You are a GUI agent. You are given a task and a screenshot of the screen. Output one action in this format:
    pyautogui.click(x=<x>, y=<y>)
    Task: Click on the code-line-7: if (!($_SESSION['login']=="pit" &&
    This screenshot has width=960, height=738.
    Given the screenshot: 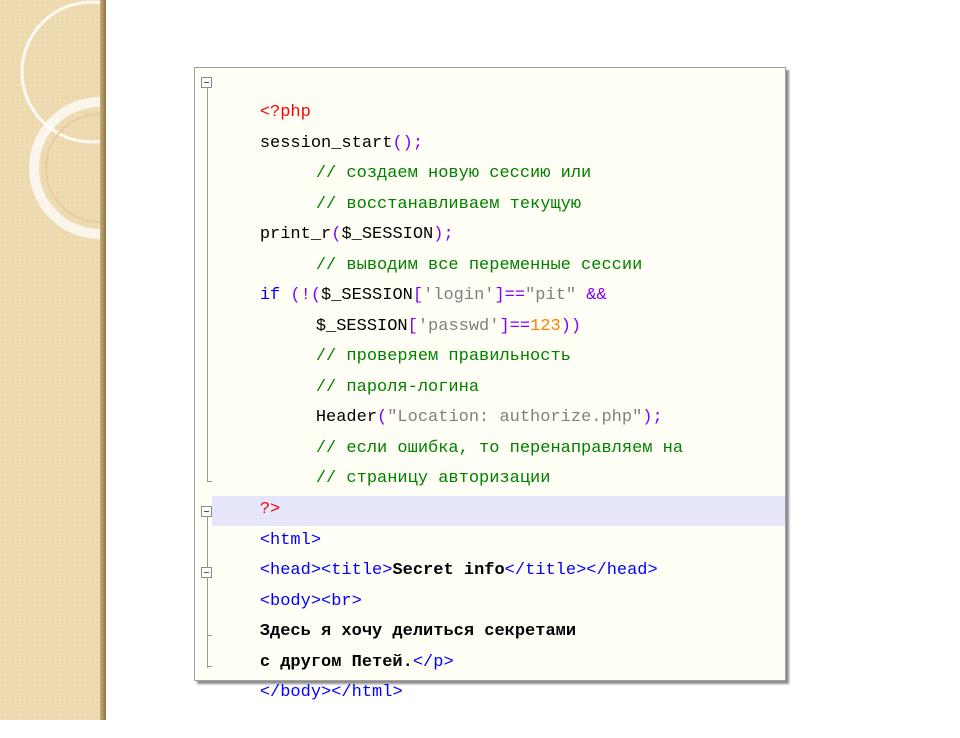 What is the action you would take?
    pyautogui.click(x=413, y=278)
    